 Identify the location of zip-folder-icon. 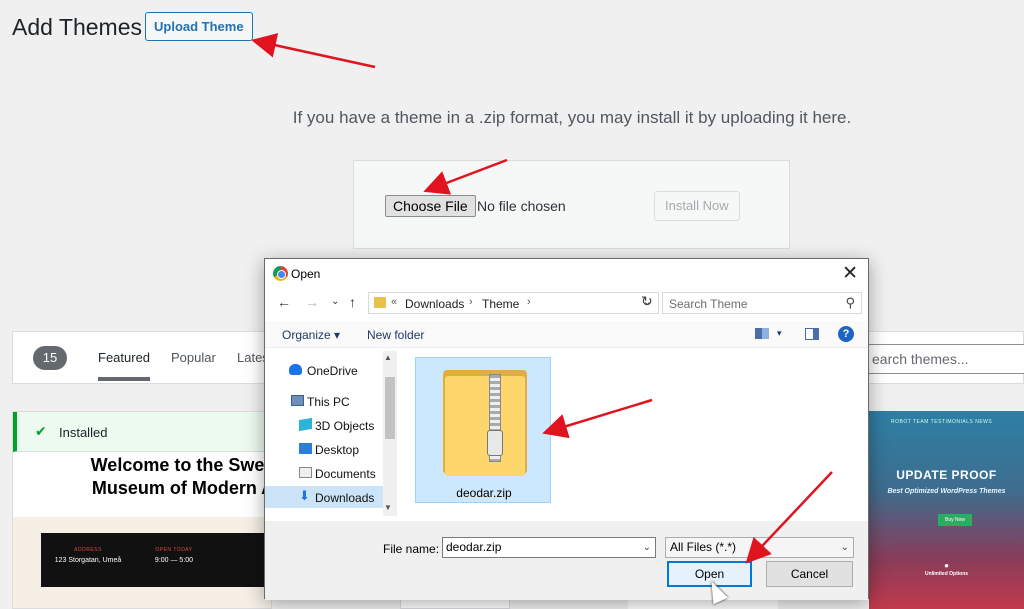
(485, 423).